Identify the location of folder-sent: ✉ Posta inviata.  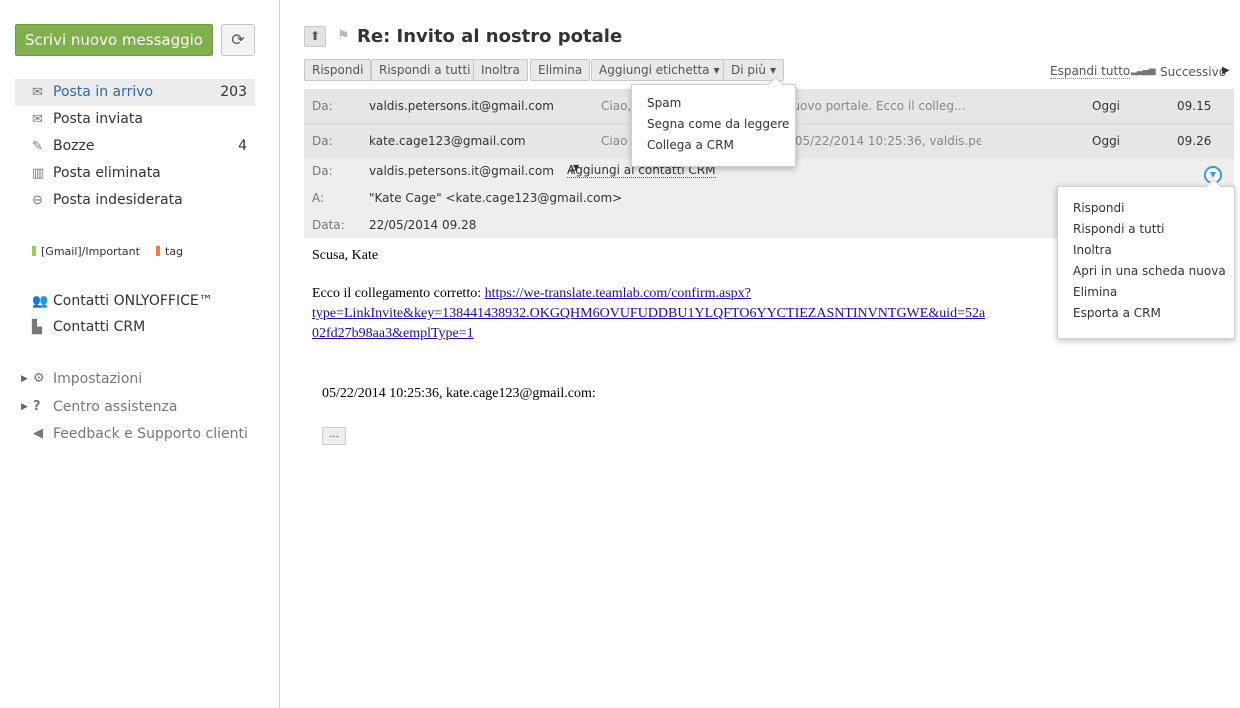
(135, 119).